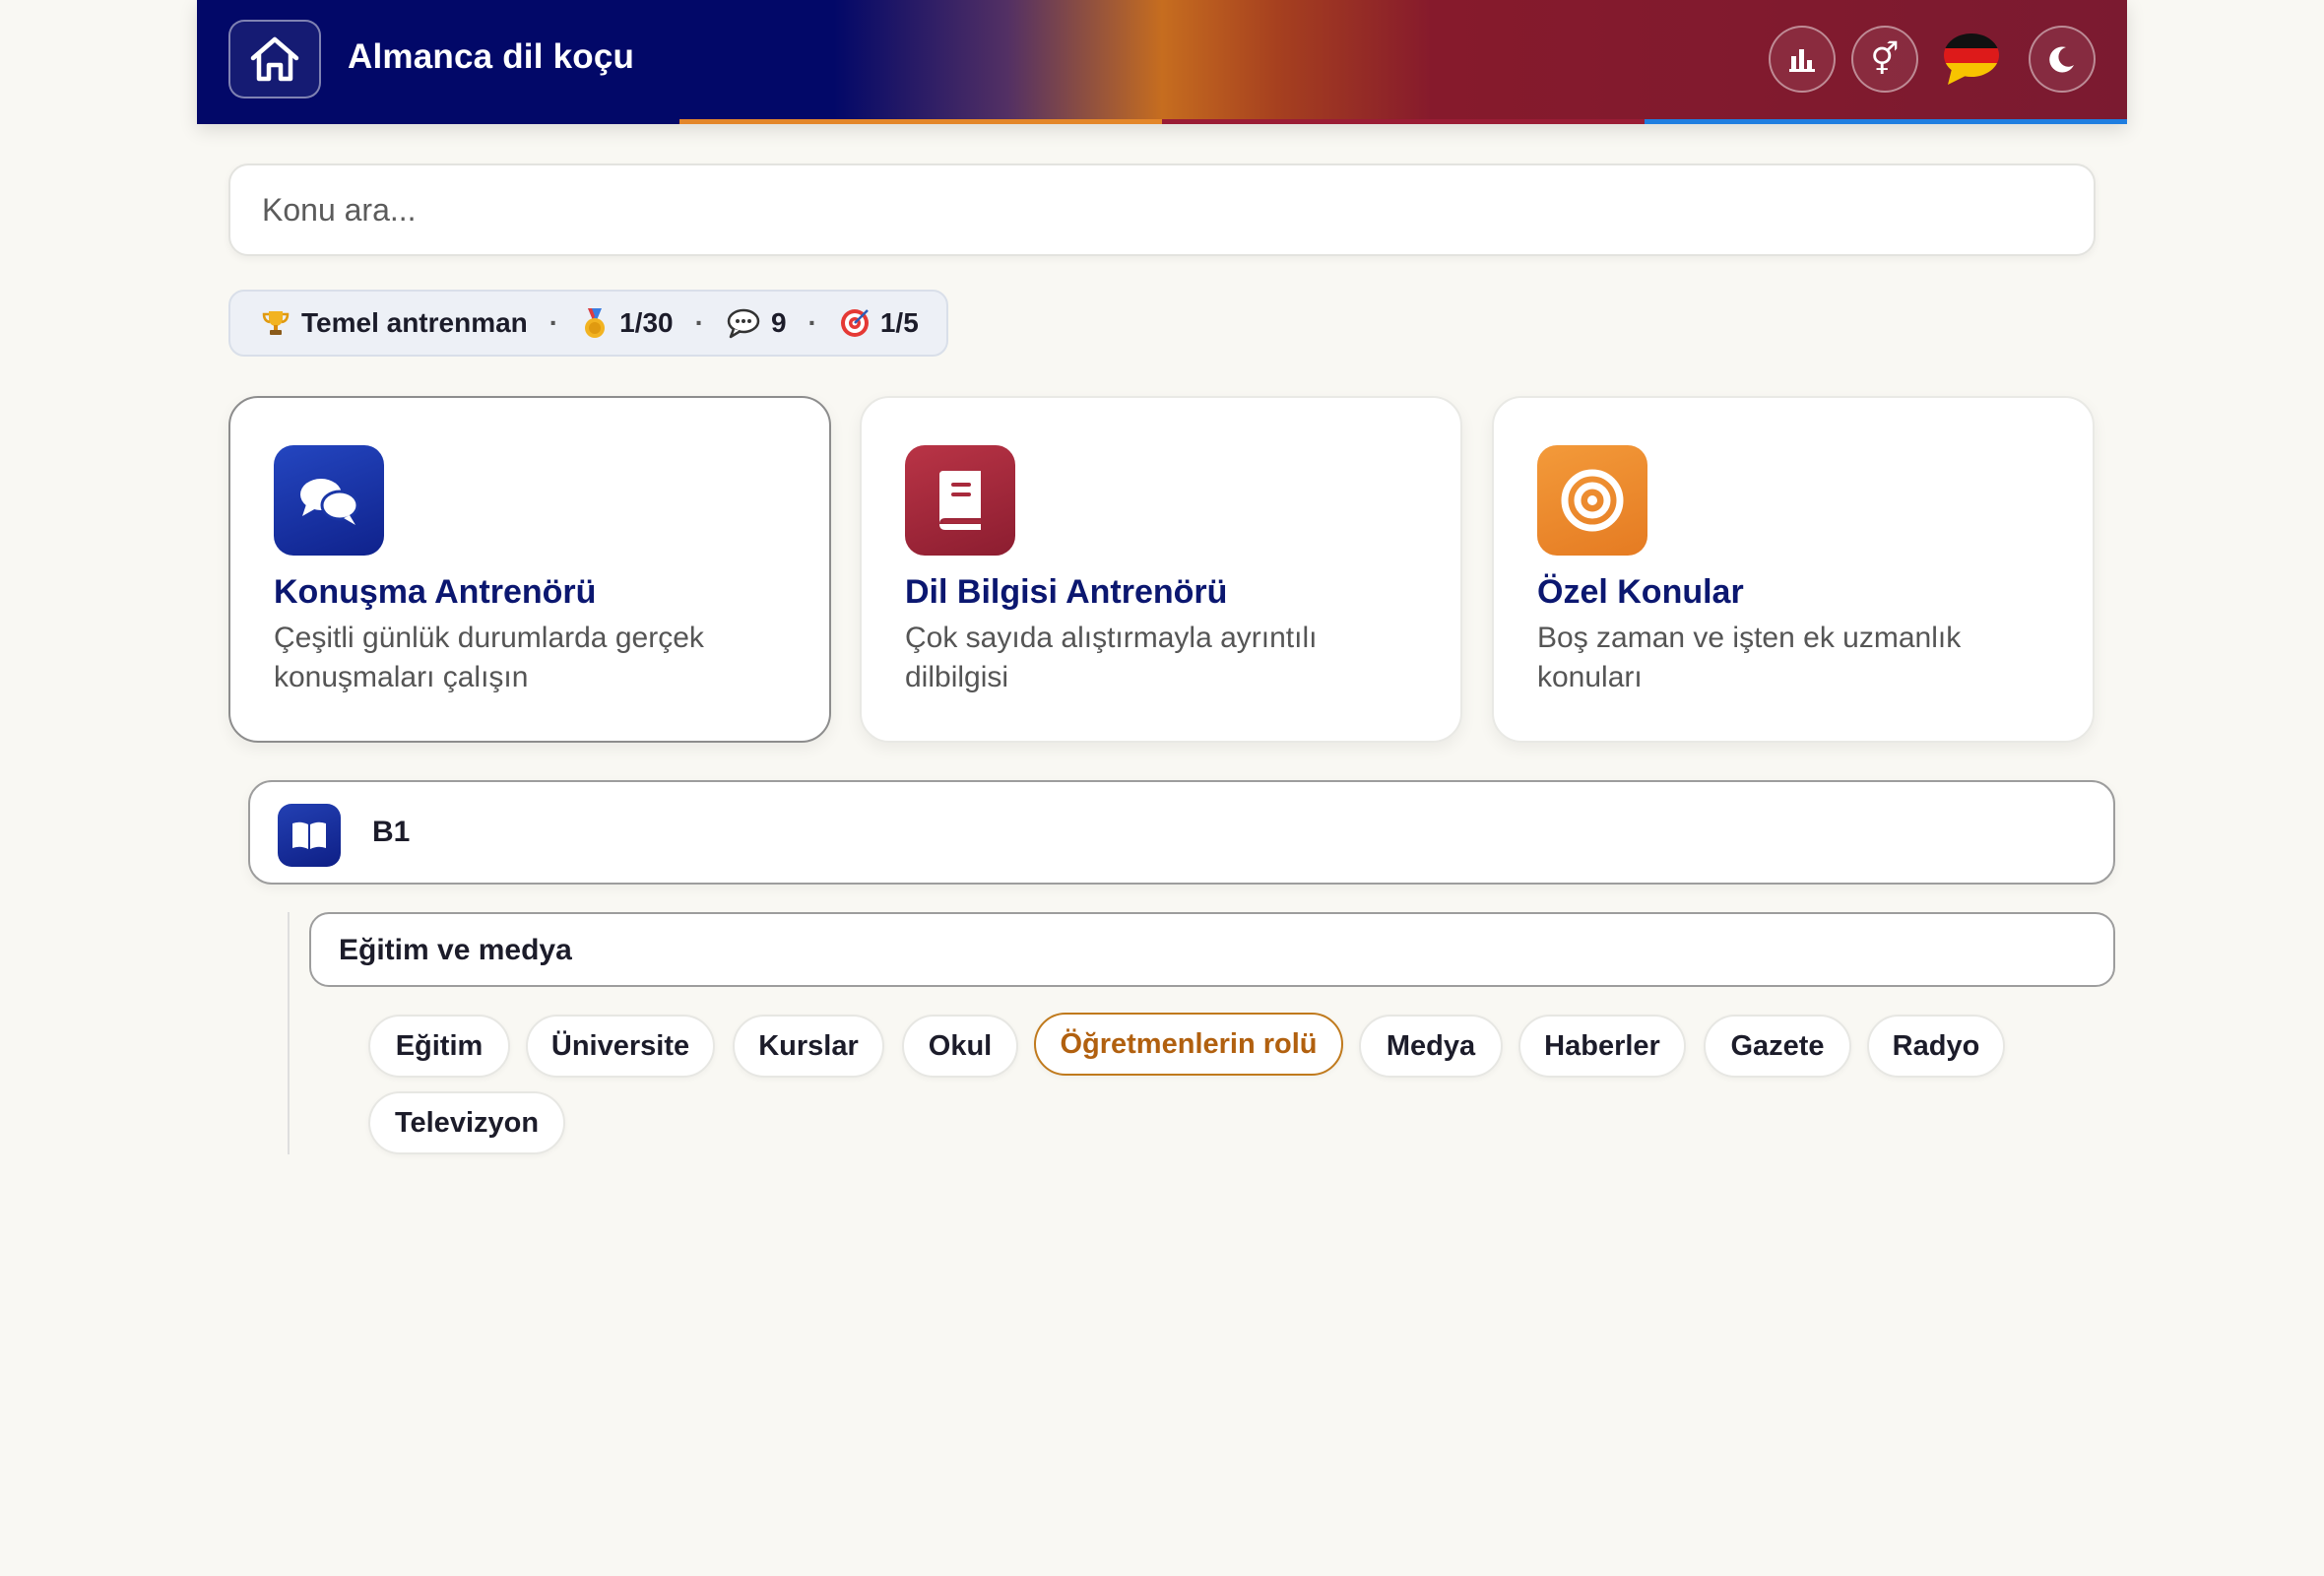  Describe the element at coordinates (1162, 121) in the screenshot. I see `header-accent-strip` at that location.